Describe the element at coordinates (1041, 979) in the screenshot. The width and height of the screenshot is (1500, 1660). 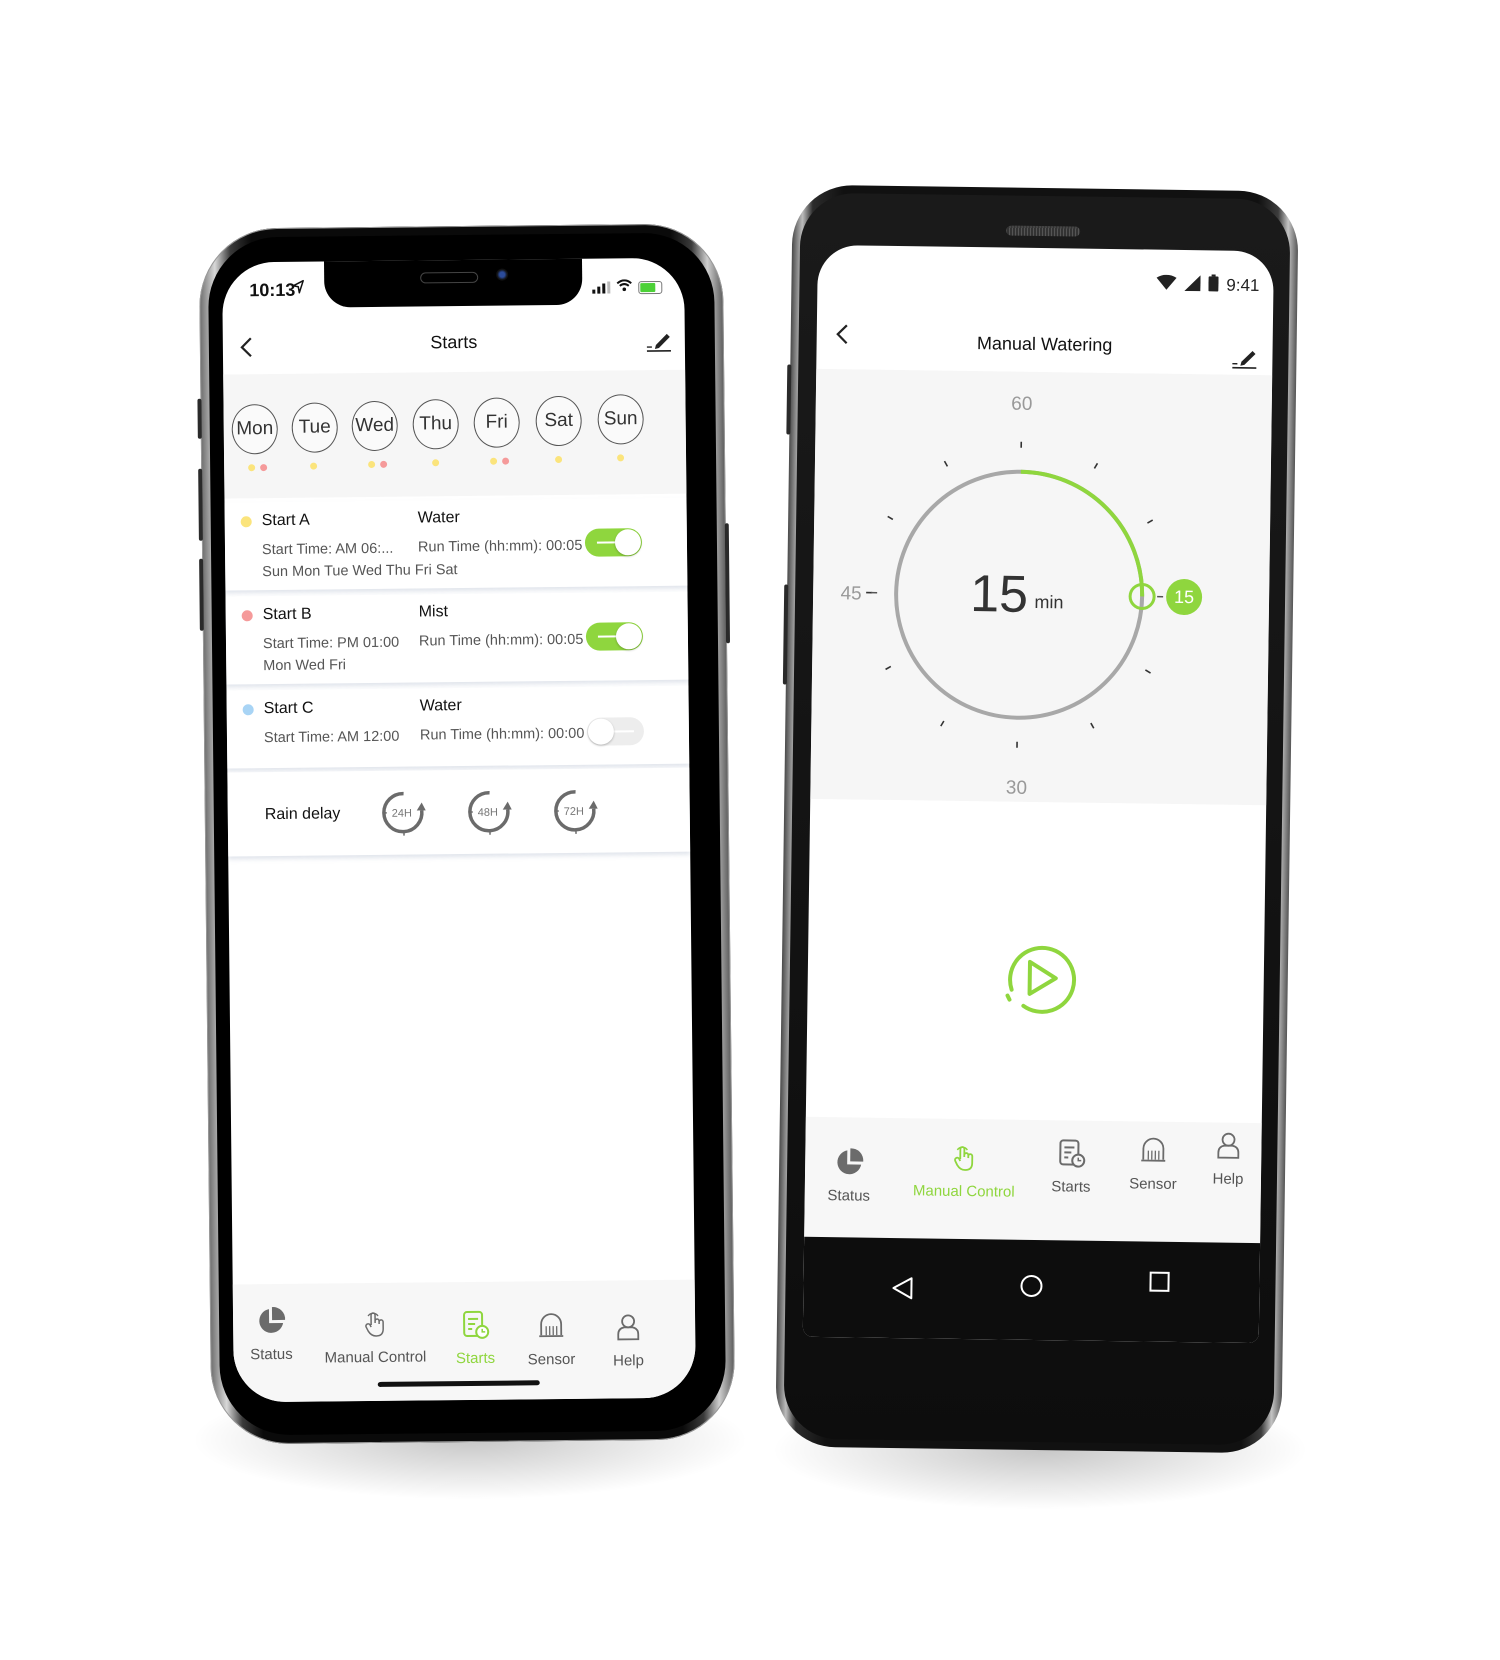
I see `play-circle-icon` at that location.